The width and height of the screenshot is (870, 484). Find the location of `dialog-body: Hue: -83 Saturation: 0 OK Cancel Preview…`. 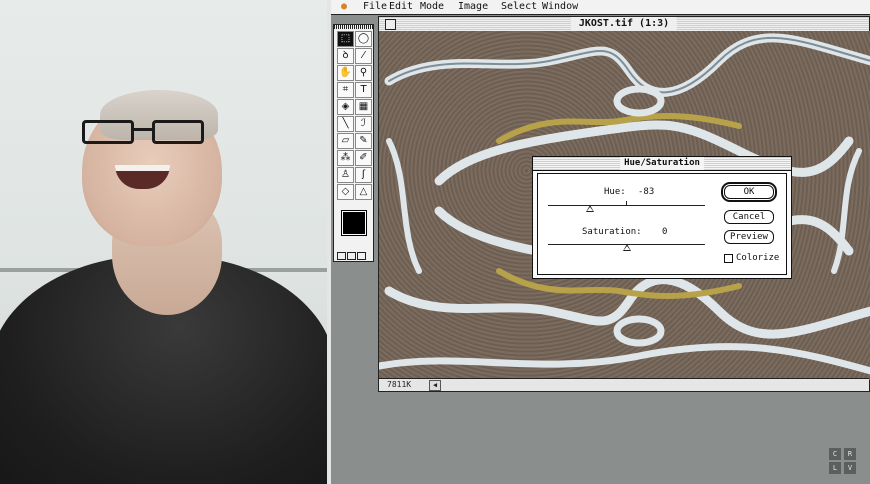

dialog-body: Hue: -83 Saturation: 0 OK Cancel Preview… is located at coordinates (662, 224).